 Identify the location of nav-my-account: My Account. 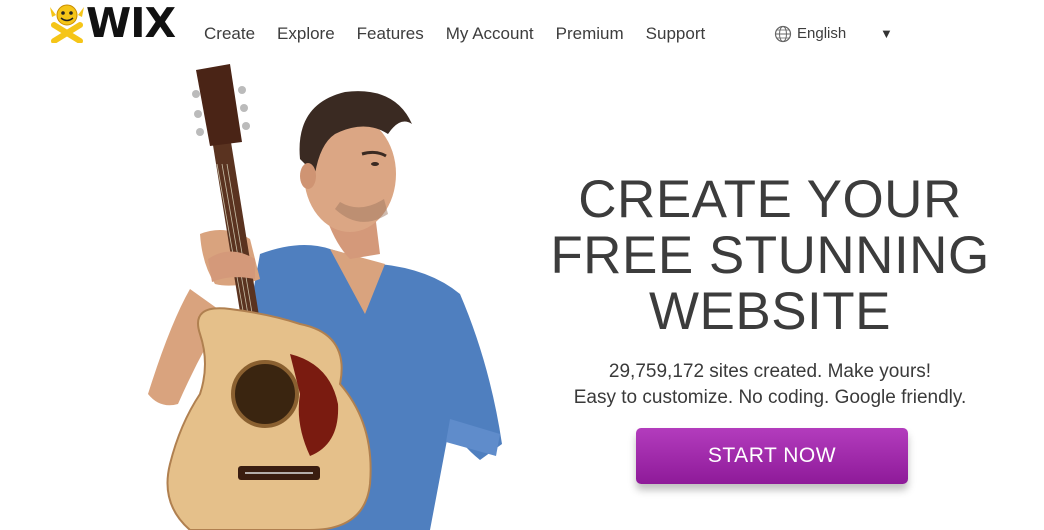
(490, 34).